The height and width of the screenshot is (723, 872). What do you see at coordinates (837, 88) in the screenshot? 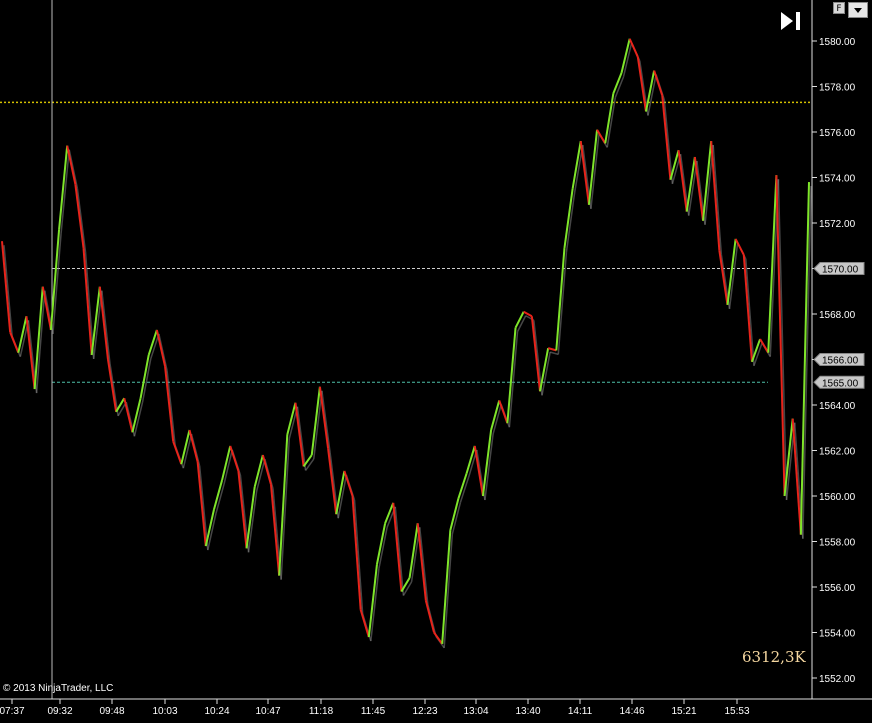
I see `y-tick-label: 1578.00` at bounding box center [837, 88].